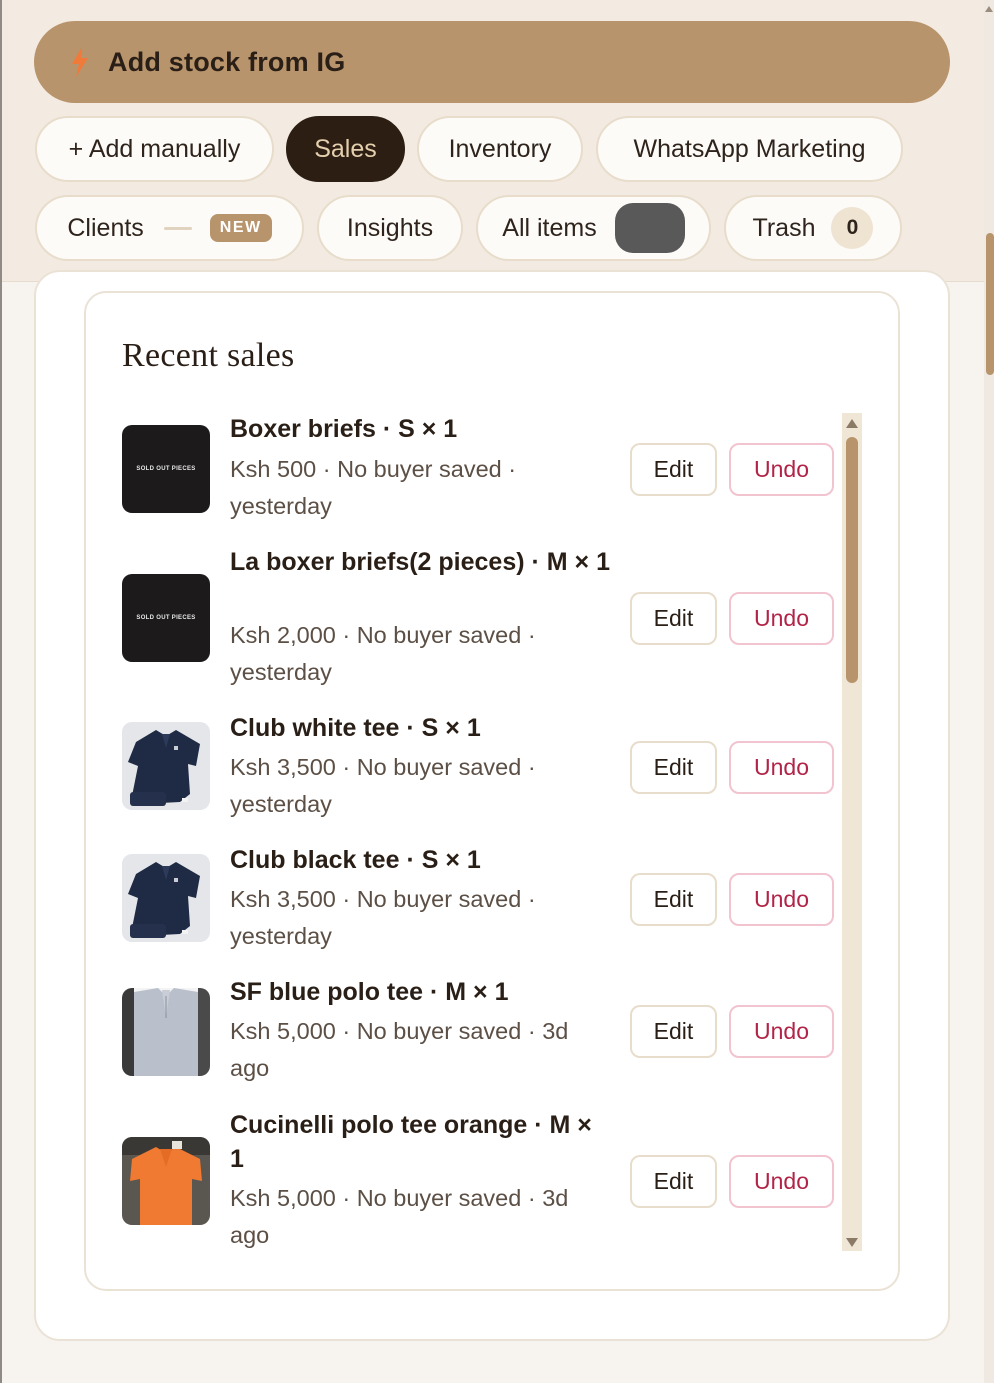 This screenshot has height=1383, width=994. Describe the element at coordinates (649, 228) in the screenshot. I see `all-items-toggle` at that location.